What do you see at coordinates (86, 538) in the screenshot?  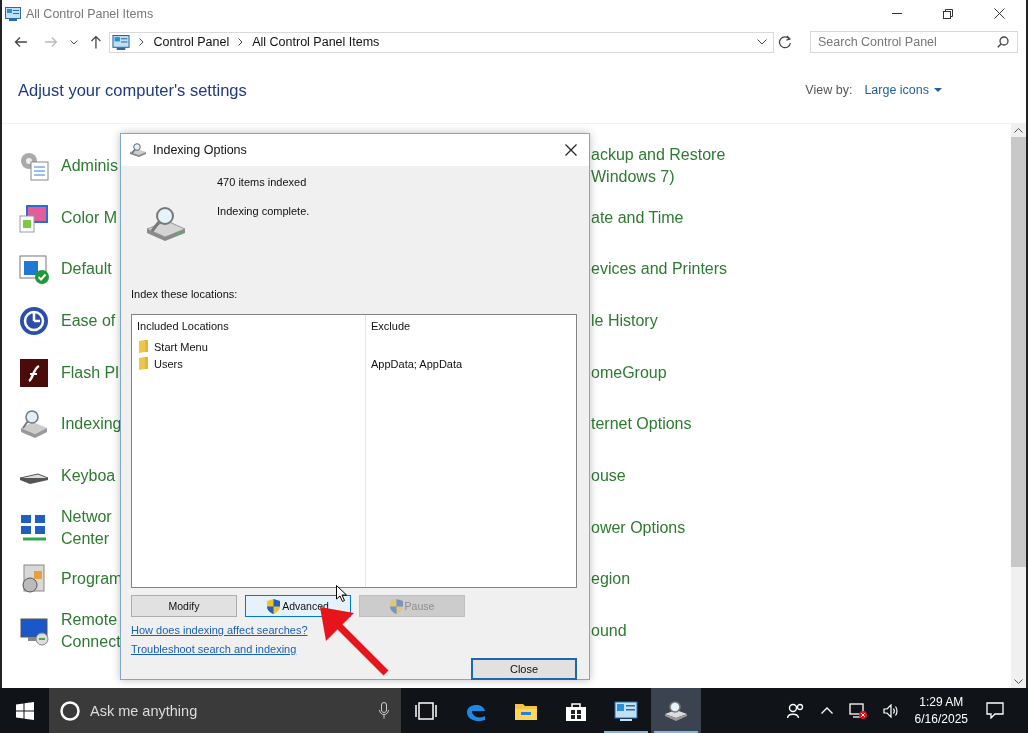 I see `control-panel-item-label: Center` at bounding box center [86, 538].